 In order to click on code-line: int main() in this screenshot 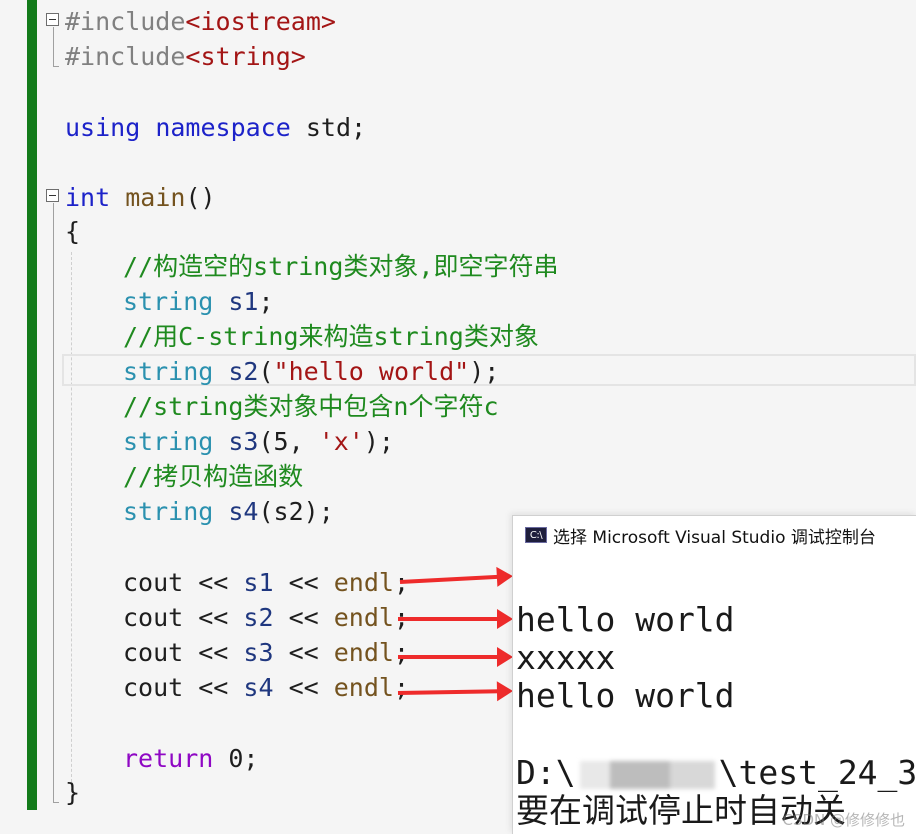, I will do `click(140, 197)`.